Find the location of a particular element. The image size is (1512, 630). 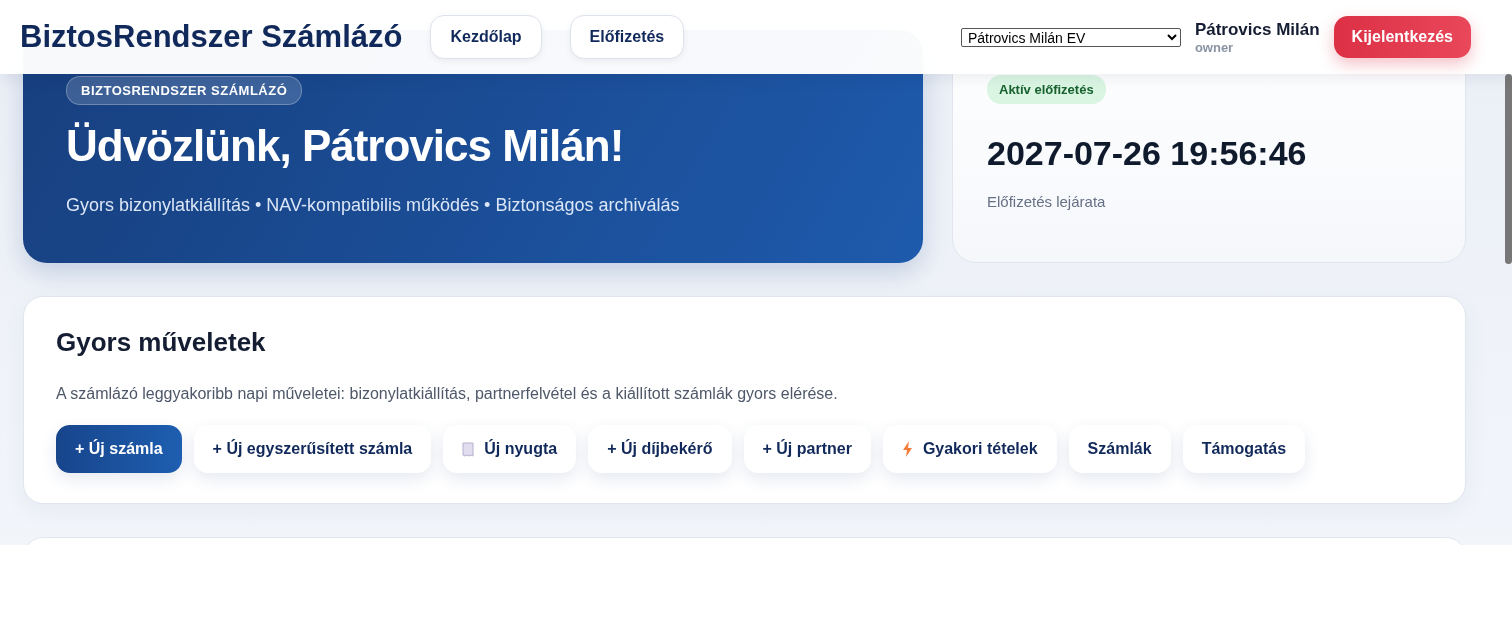

user-name: Pátrovics Milán is located at coordinates (1257, 29).